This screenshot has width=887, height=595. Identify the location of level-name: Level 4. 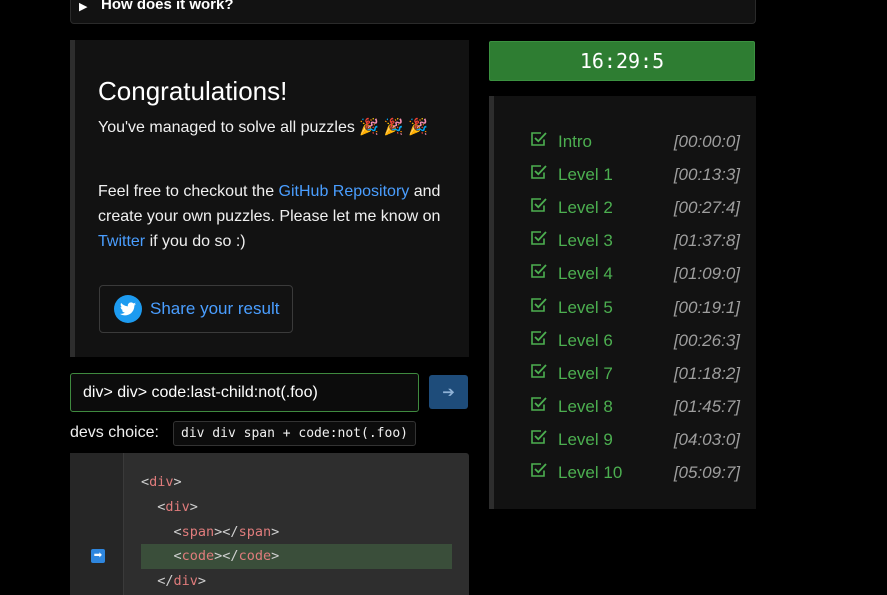
(585, 274).